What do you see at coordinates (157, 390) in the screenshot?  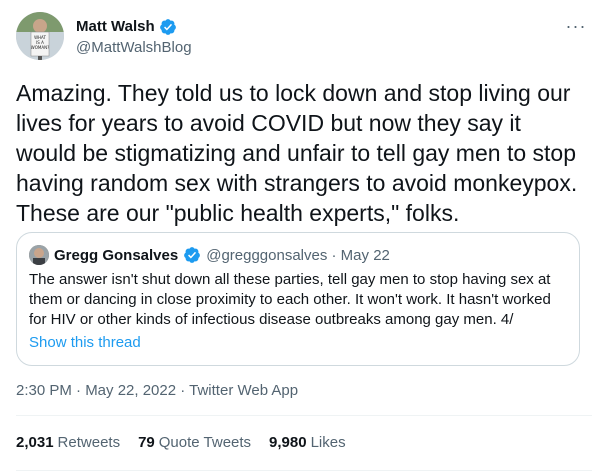 I see `tweet-timestamp-source: 2:30 PM · May 22, 2022 · Twitter Web App` at bounding box center [157, 390].